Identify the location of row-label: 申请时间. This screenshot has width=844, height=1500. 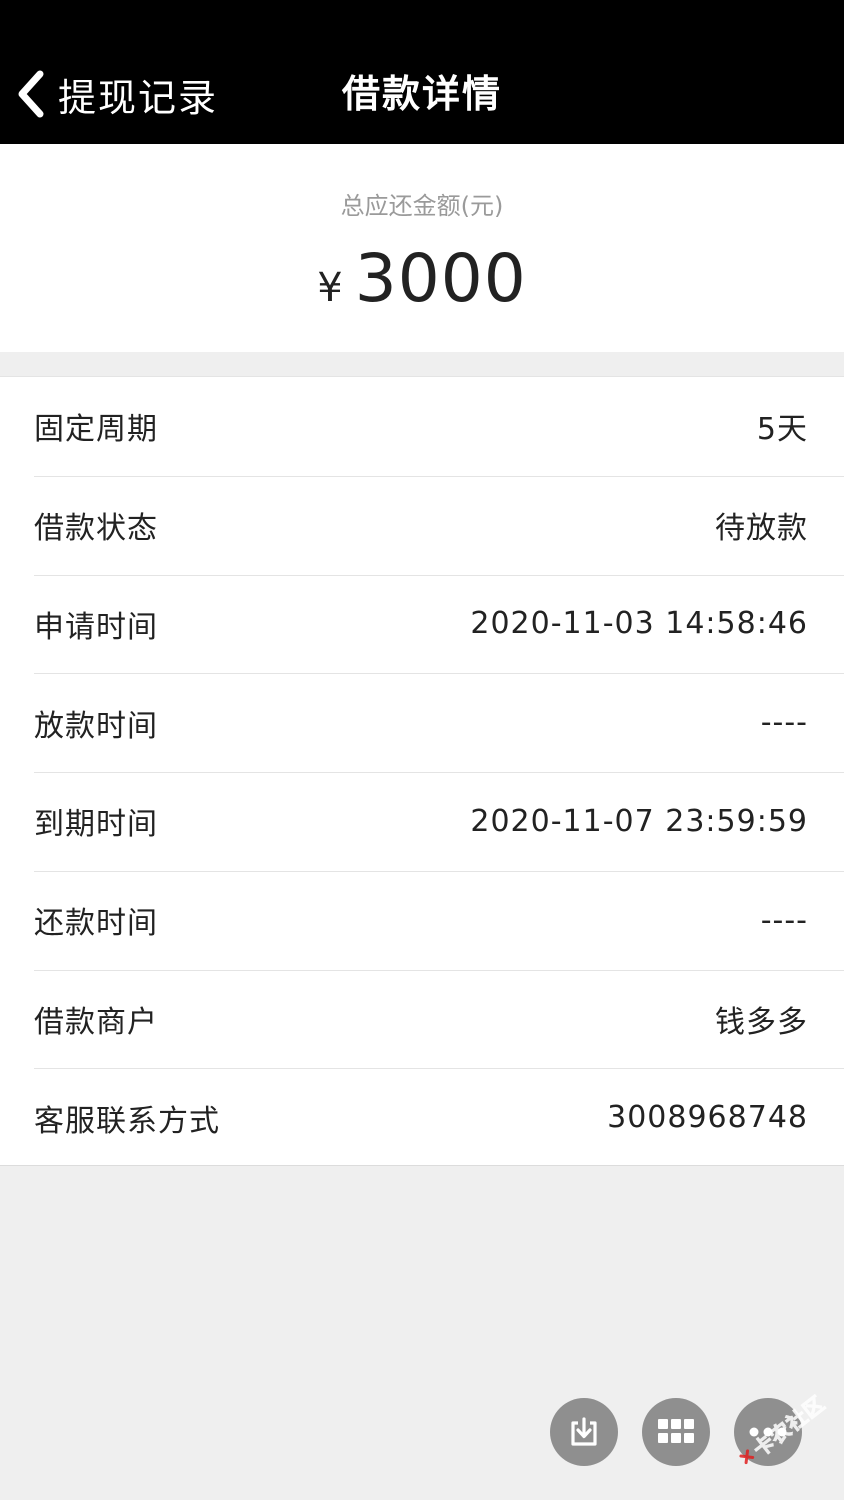
(96, 627).